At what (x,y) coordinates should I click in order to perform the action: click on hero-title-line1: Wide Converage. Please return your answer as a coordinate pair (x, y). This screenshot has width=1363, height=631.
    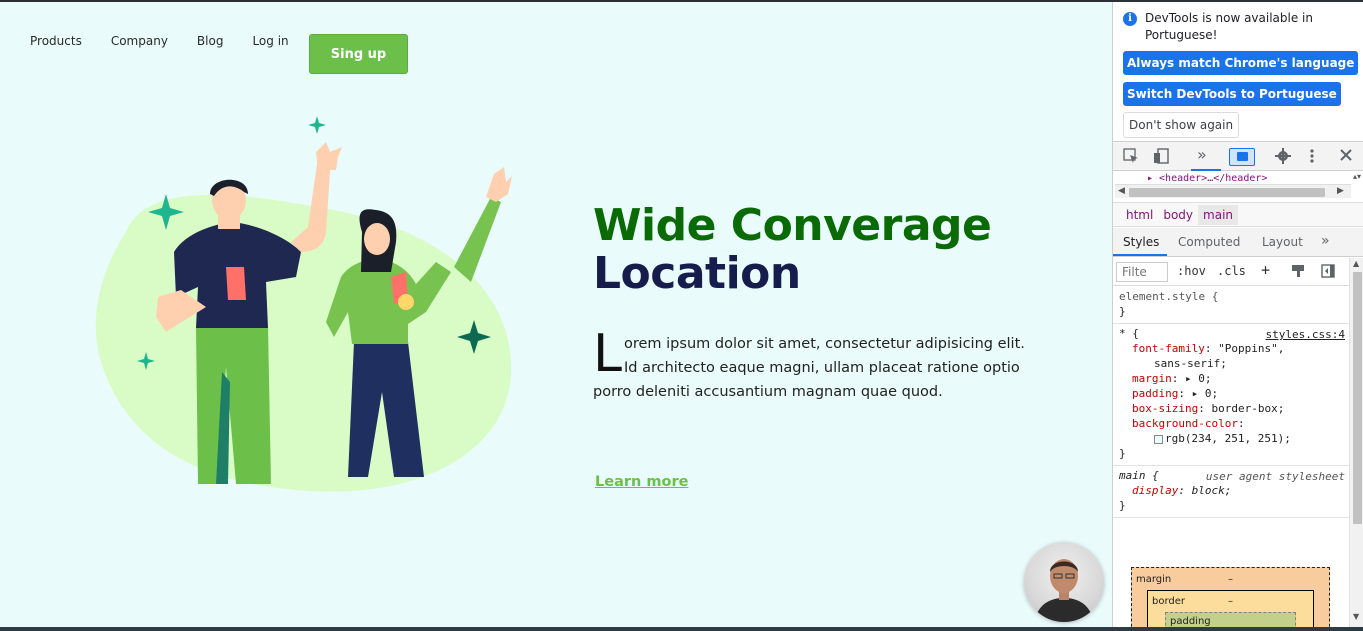
    Looking at the image, I should click on (792, 225).